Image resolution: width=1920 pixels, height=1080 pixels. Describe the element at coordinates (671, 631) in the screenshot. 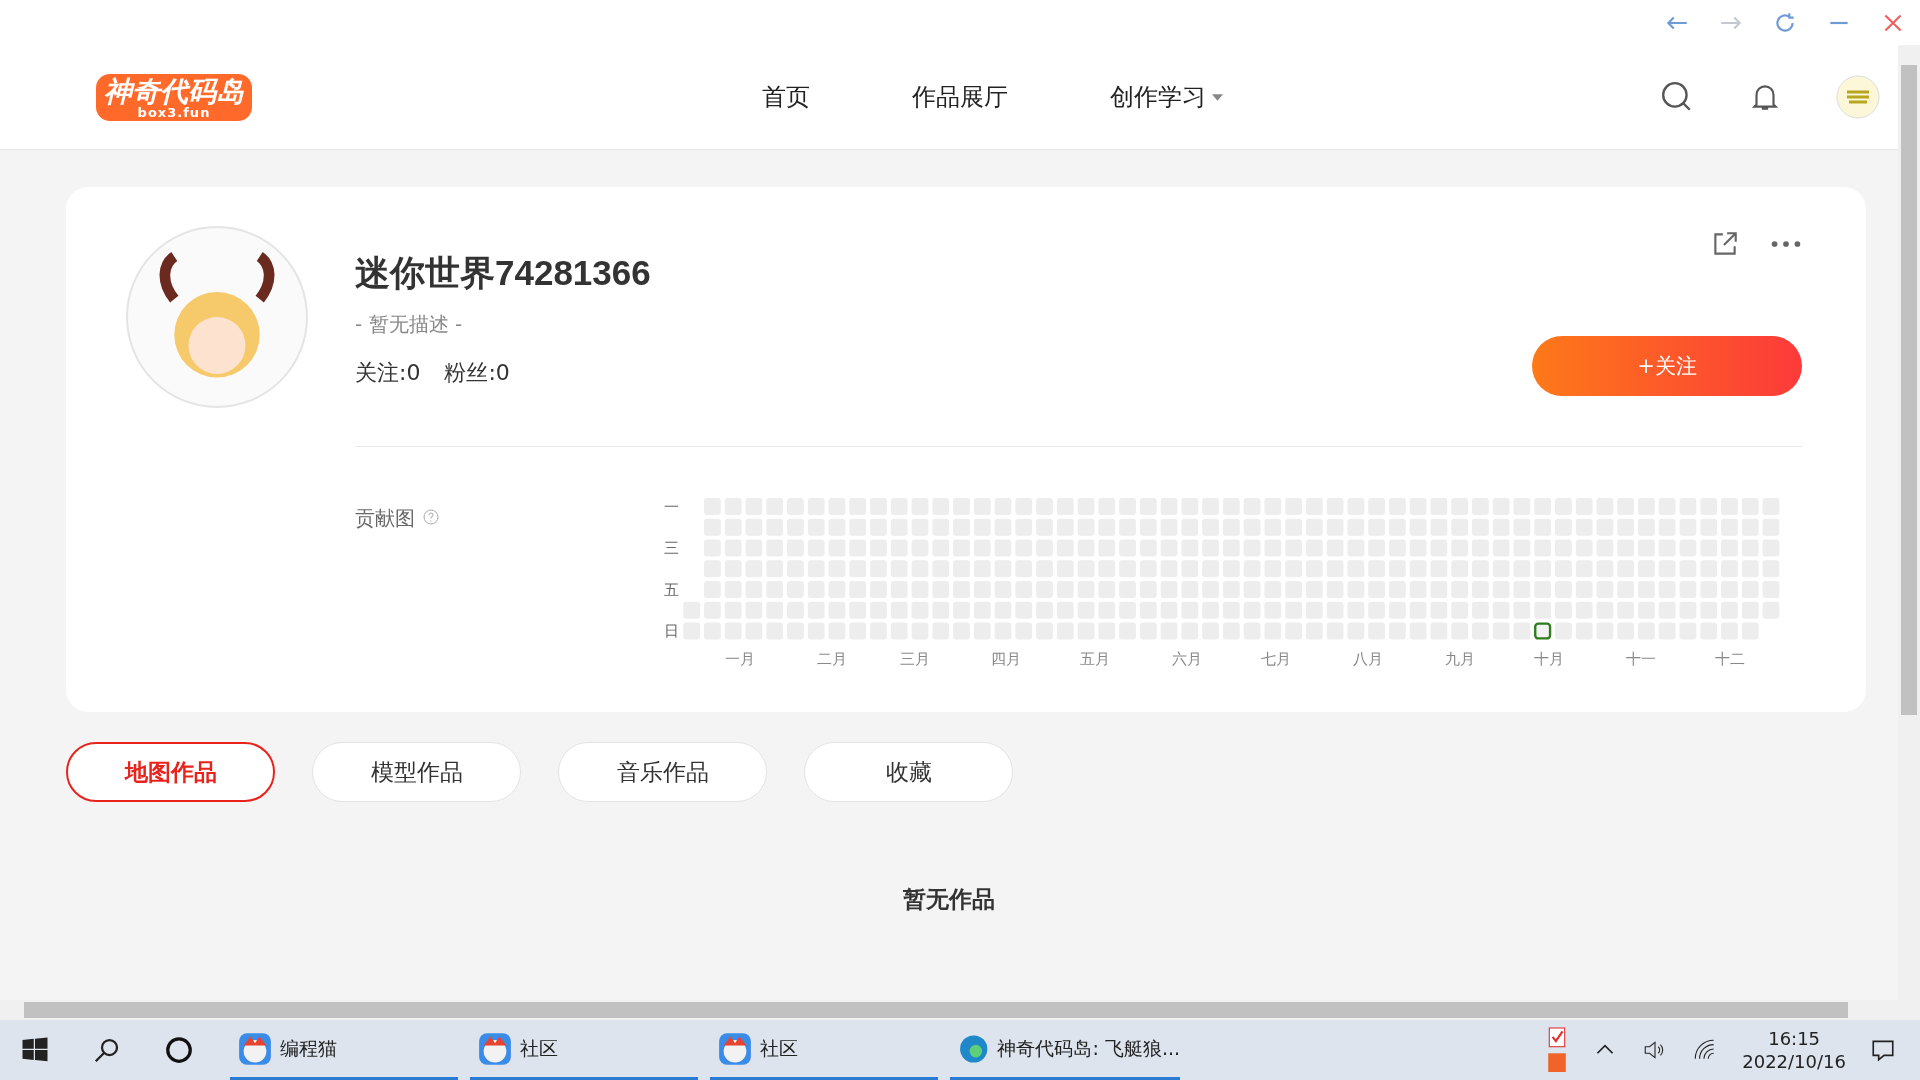

I see `weekday-label: 日` at that location.